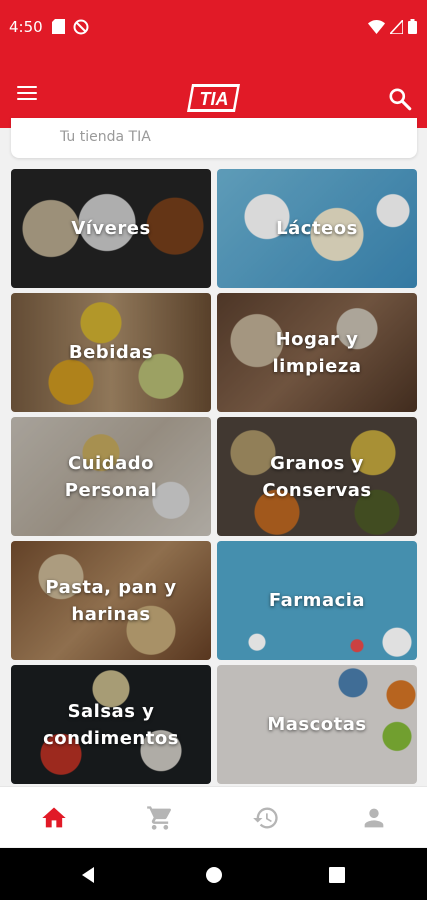  Describe the element at coordinates (27, 86) in the screenshot. I see `menu-icon` at that location.